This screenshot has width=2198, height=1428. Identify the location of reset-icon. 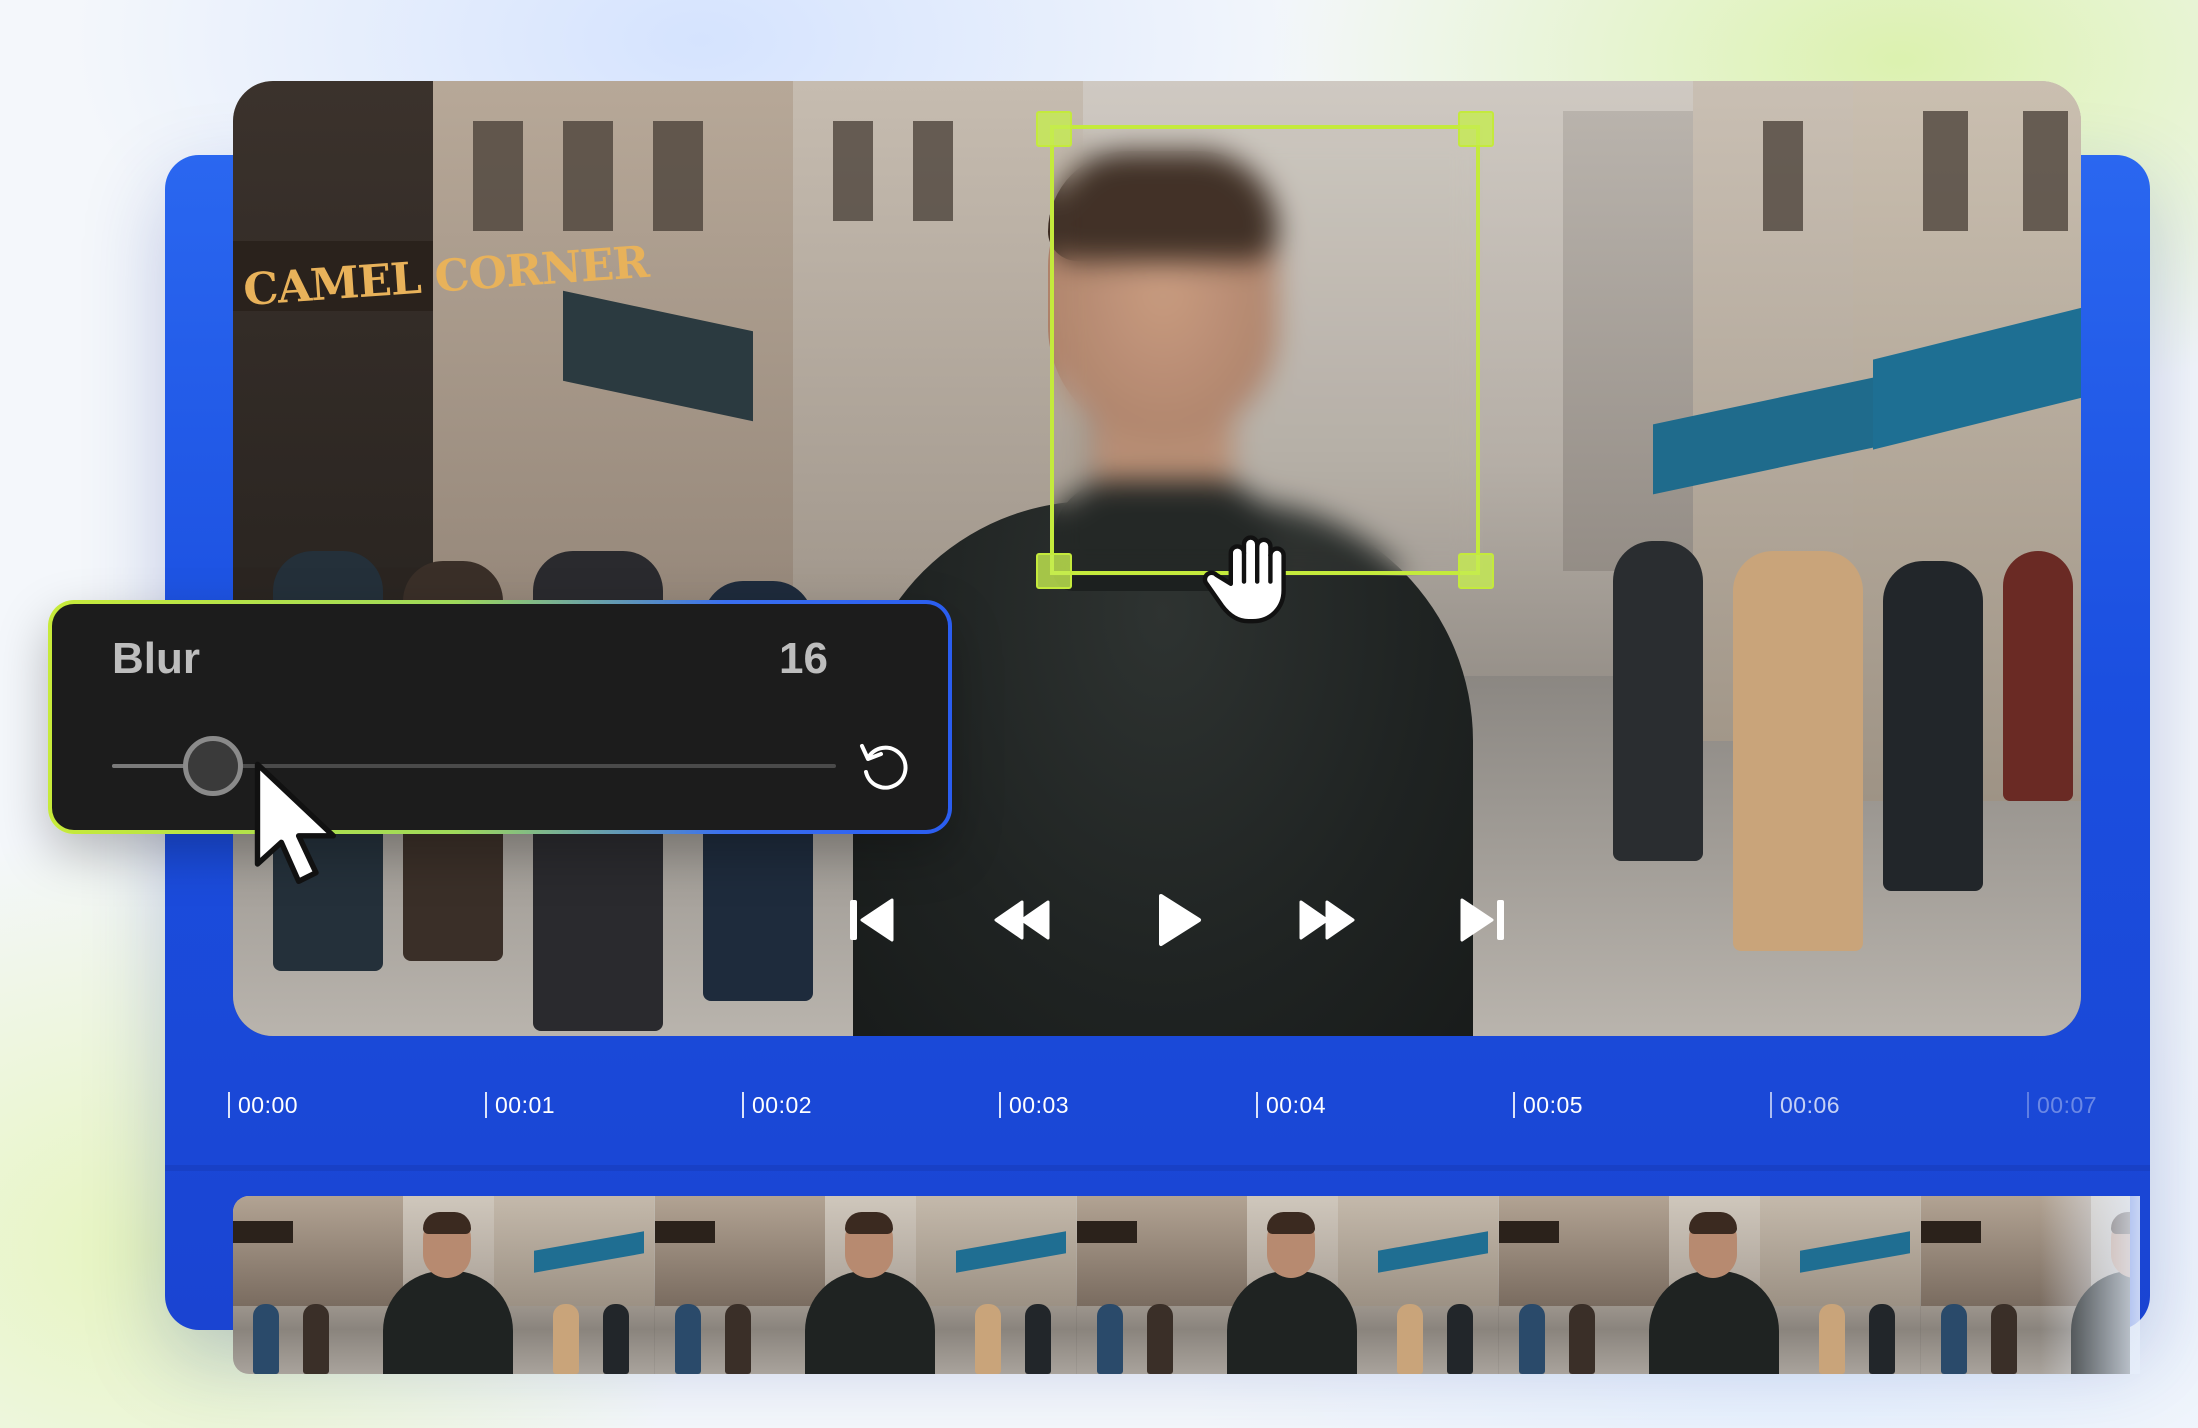
(884, 766).